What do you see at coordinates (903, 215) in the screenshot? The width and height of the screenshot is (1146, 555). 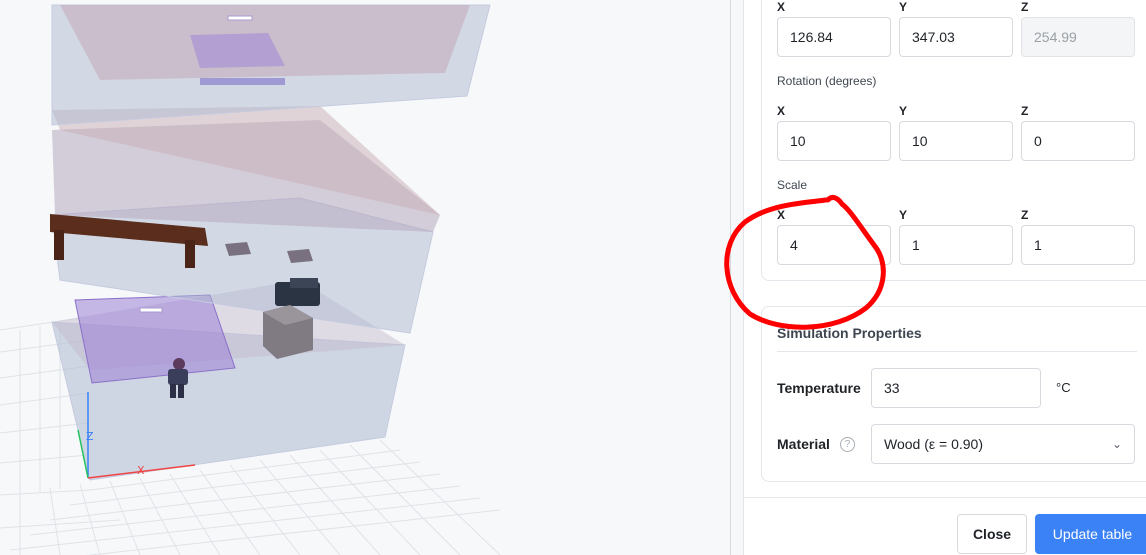 I see `scale-y-label: Y` at bounding box center [903, 215].